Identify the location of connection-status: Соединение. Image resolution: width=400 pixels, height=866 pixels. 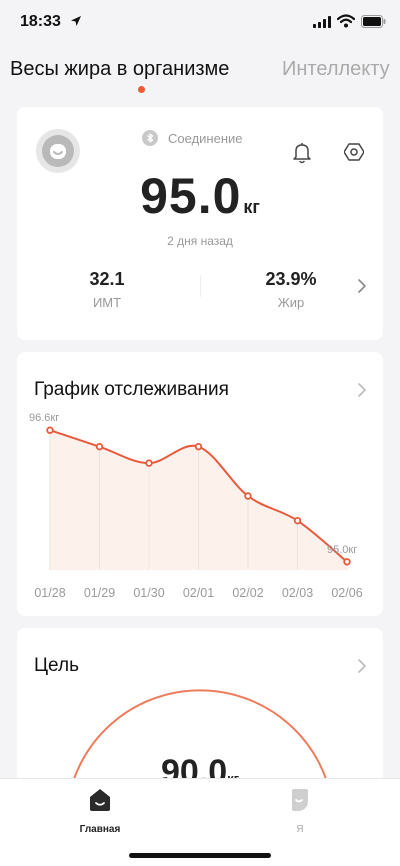
(192, 138).